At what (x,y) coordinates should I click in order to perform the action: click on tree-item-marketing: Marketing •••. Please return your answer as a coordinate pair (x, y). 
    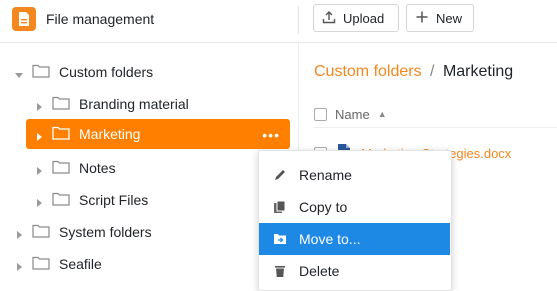
    Looking at the image, I should click on (158, 134).